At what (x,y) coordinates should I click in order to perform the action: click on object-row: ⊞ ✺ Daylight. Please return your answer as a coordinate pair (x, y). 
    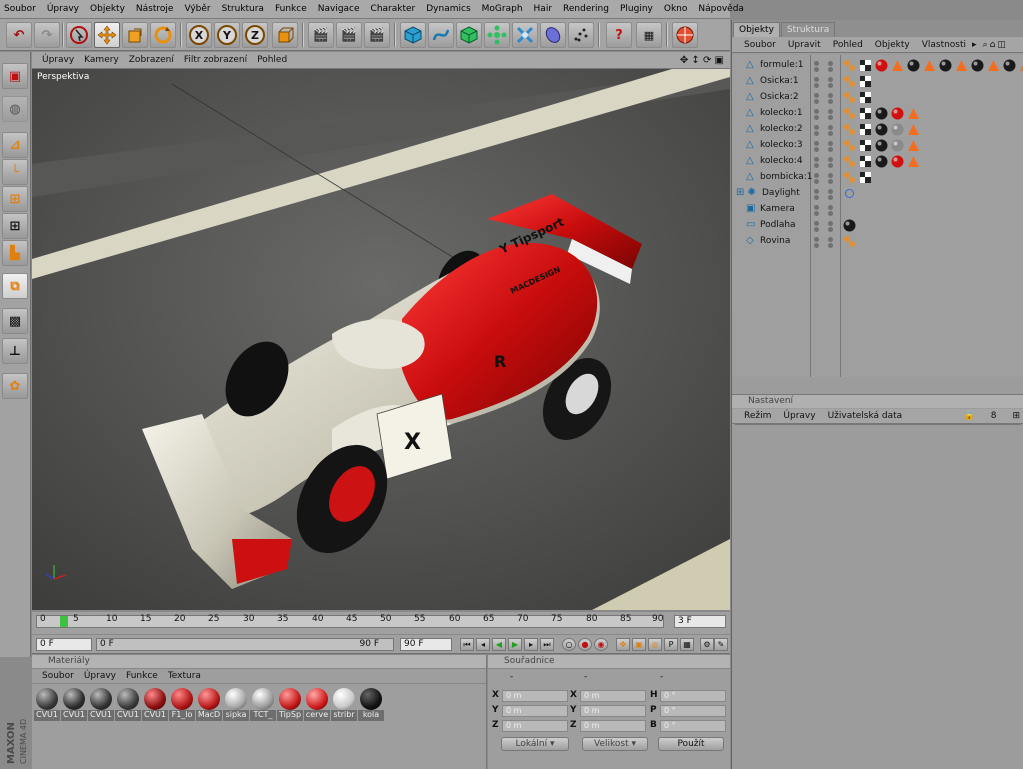
    Looking at the image, I should click on (877, 194).